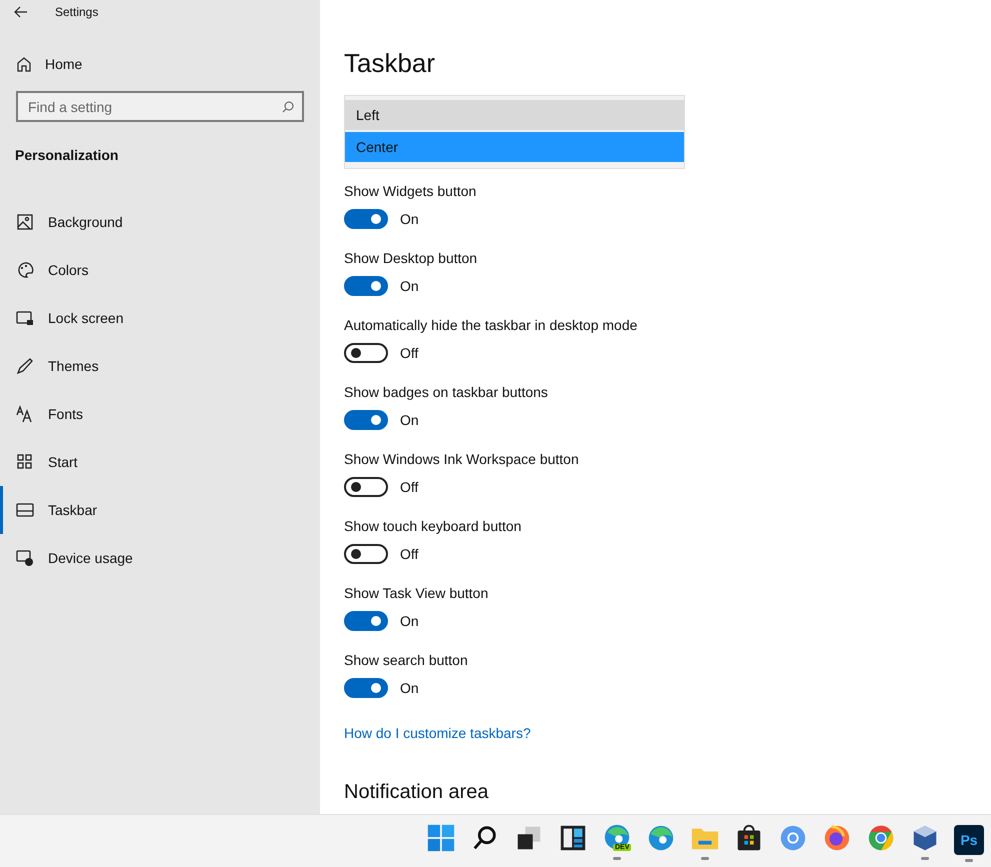  Describe the element at coordinates (25, 222) in the screenshot. I see `background-icon` at that location.